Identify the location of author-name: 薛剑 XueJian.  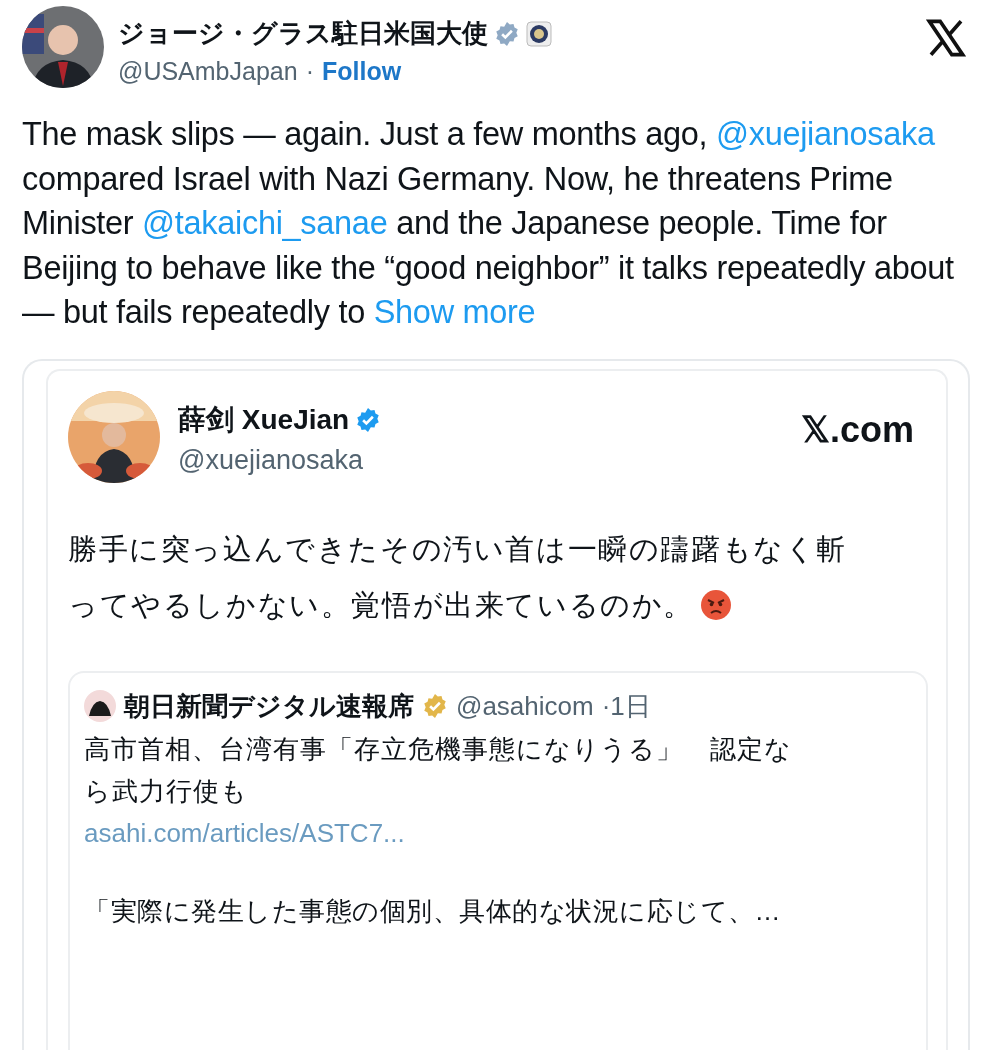
(264, 419).